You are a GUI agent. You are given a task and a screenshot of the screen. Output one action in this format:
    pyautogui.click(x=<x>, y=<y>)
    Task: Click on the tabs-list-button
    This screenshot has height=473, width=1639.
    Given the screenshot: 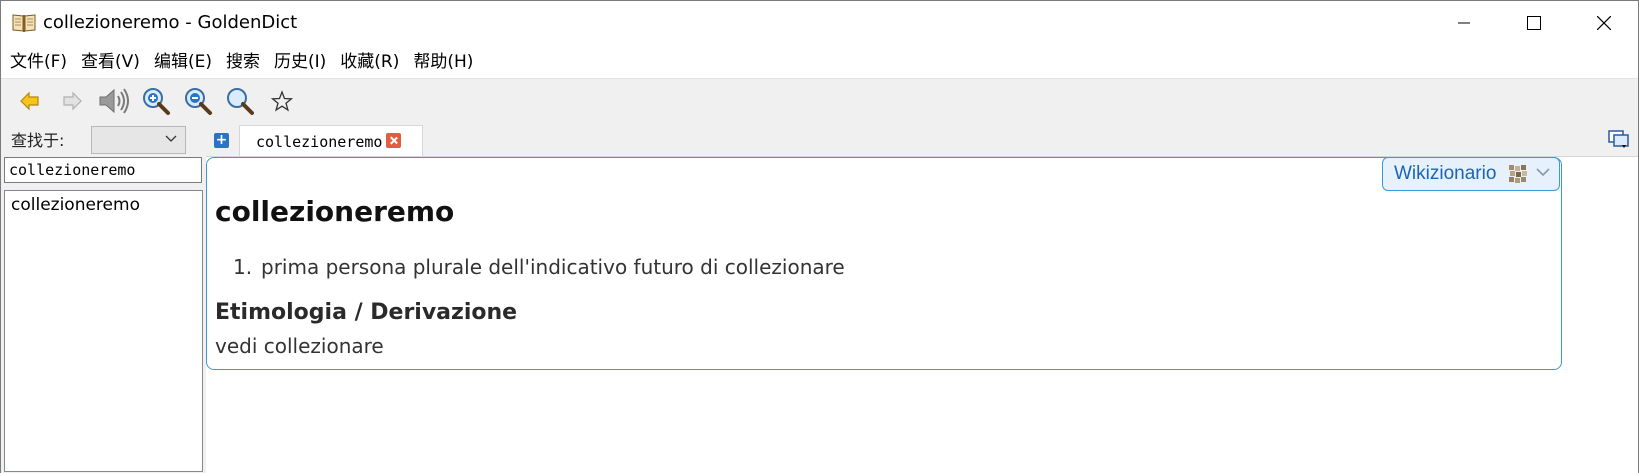 What is the action you would take?
    pyautogui.click(x=1619, y=139)
    